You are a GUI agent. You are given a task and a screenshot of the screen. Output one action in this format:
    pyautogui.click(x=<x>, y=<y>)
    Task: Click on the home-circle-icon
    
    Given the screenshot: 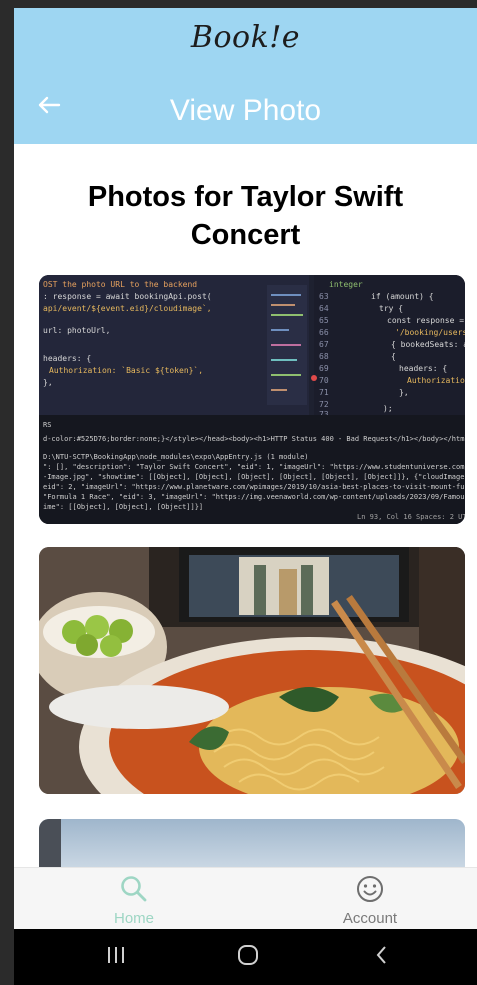 What is the action you would take?
    pyautogui.click(x=248, y=955)
    